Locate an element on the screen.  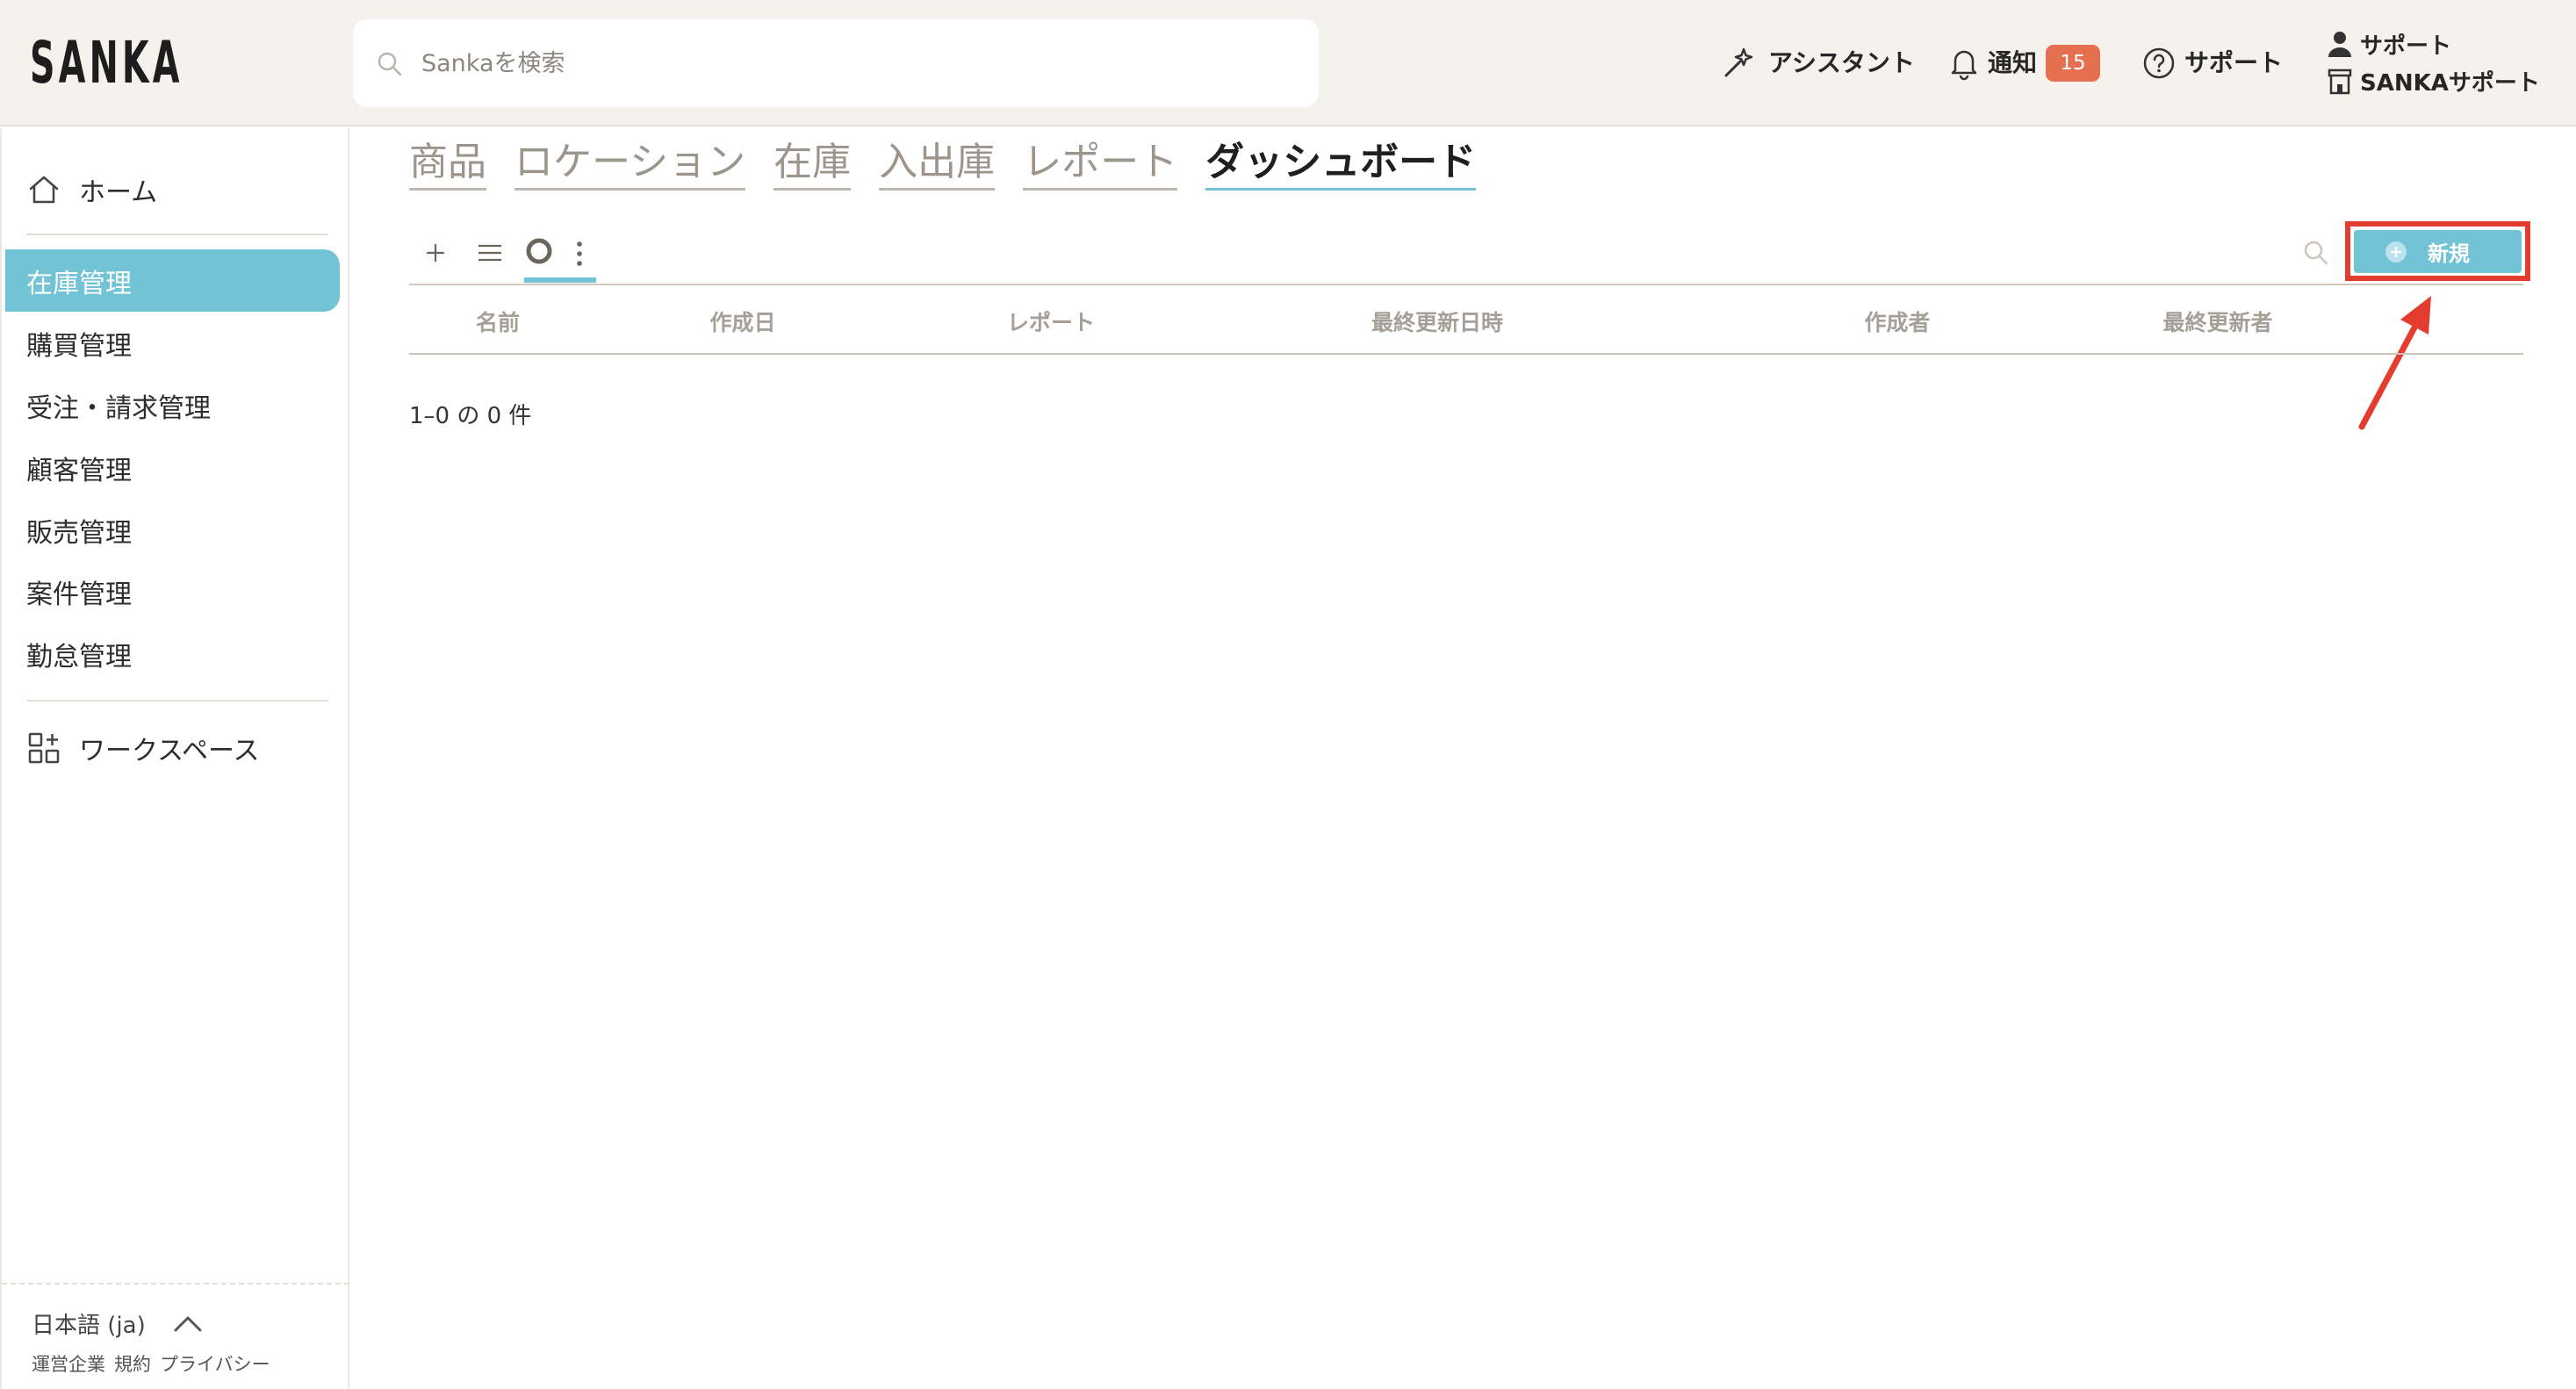
active-view-indicator is located at coordinates (560, 280).